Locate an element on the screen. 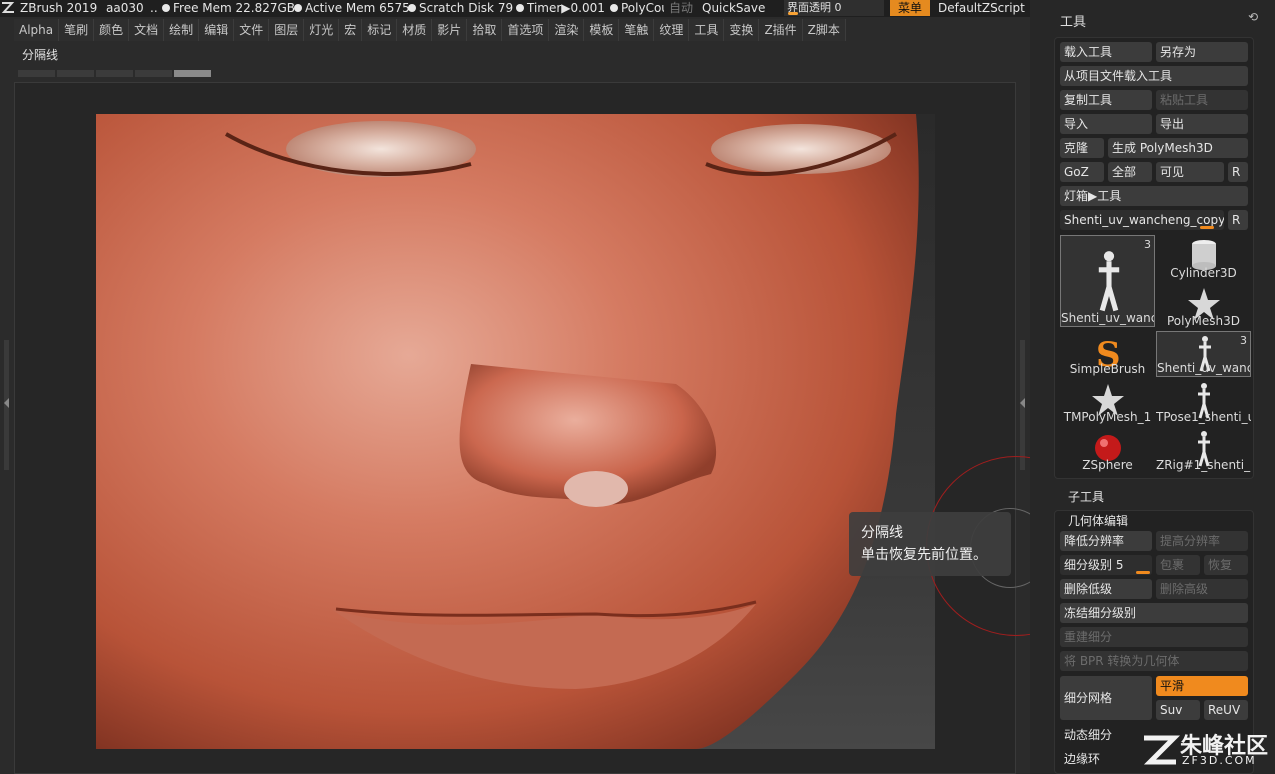 Image resolution: width=1275 pixels, height=774 pixels. higher-res-button: 提高分辨率 is located at coordinates (1202, 541).